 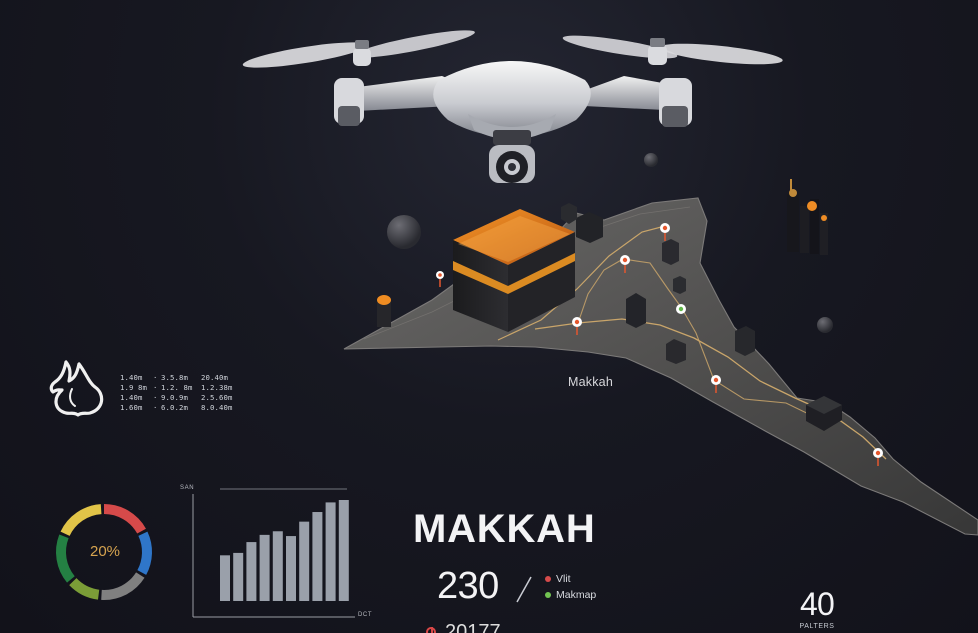 What do you see at coordinates (131, 407) in the screenshot?
I see `stat-cell: 1.60m` at bounding box center [131, 407].